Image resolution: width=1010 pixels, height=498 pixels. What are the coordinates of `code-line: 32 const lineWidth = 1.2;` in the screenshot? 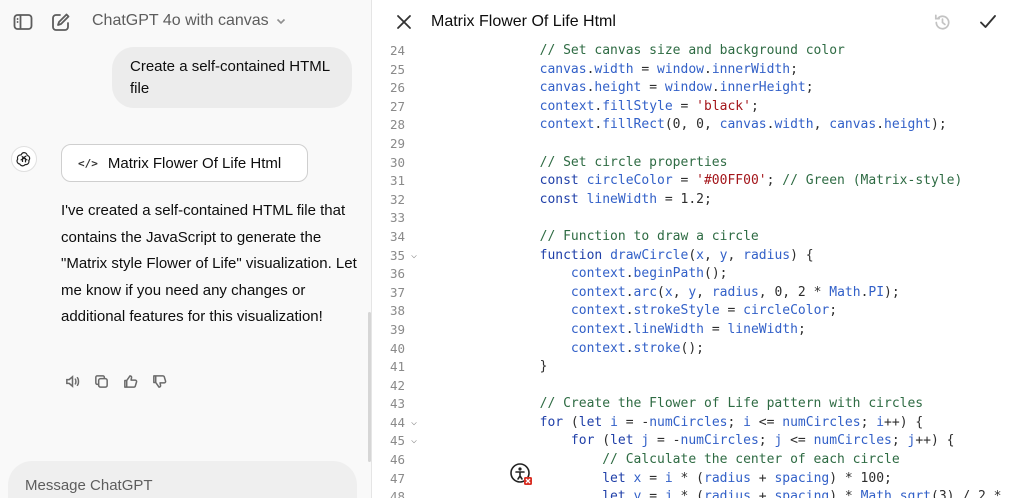 It's located at (691, 200).